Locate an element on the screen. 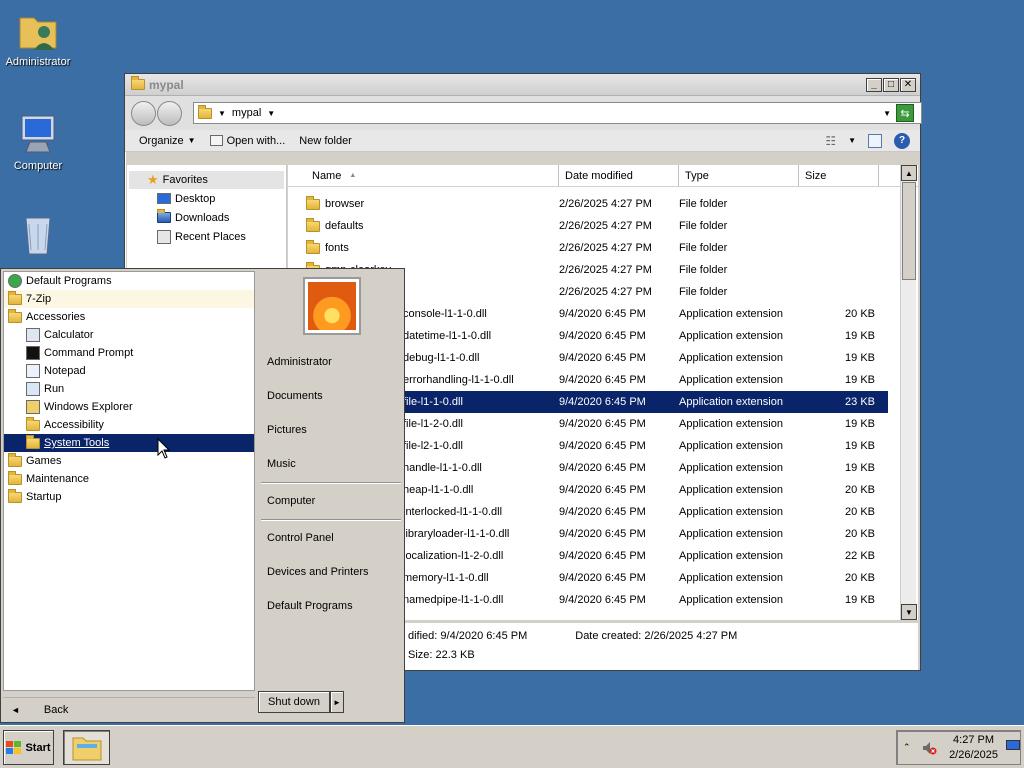 This screenshot has width=1024, height=768. back-button: ◄ Back is located at coordinates (129, 709).